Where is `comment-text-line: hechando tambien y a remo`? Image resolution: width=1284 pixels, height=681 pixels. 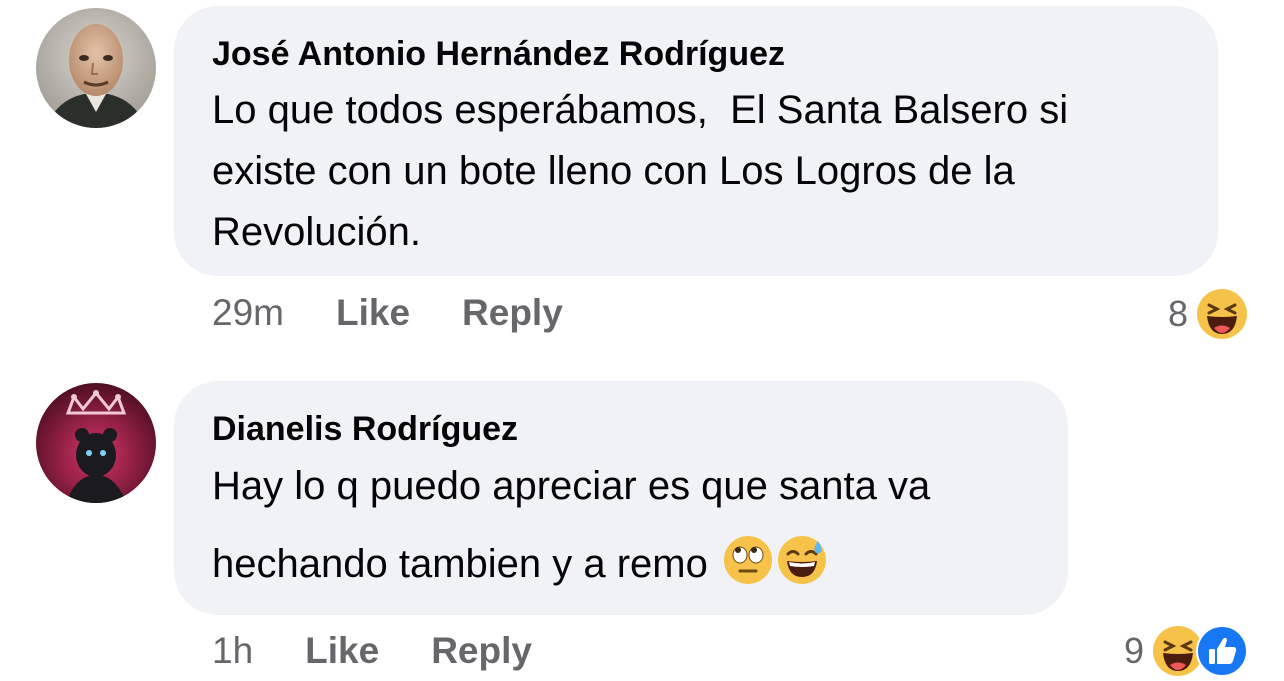
comment-text-line: hechando tambien y a remo is located at coordinates (460, 564).